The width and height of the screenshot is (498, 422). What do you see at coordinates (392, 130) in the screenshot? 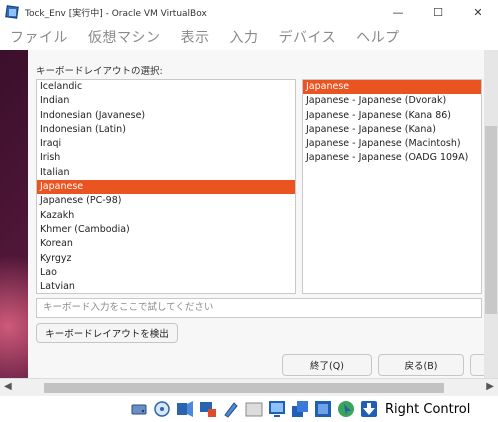
I see `list-item: Japanese - Japanese (Kana)` at bounding box center [392, 130].